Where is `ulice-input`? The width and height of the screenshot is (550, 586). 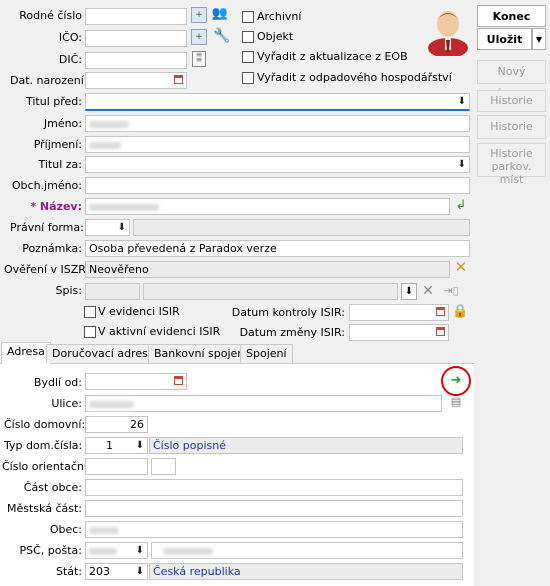 ulice-input is located at coordinates (263, 403).